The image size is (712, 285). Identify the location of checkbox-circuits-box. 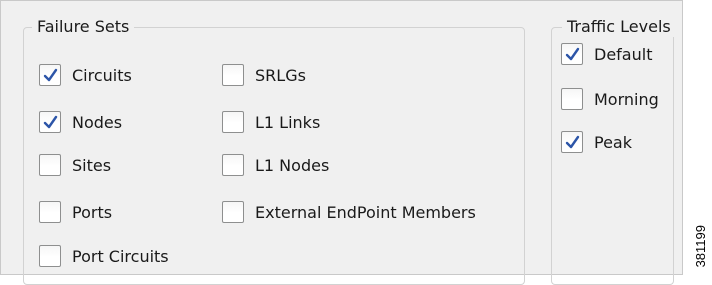
(50, 75).